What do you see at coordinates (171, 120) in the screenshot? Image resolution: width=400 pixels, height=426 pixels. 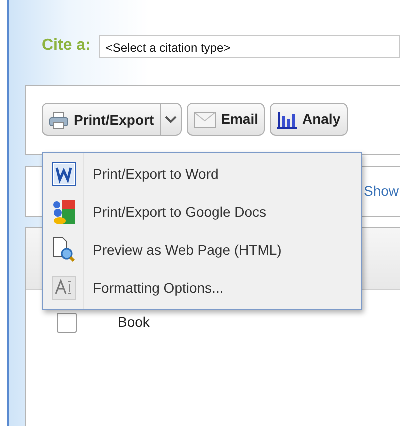 I see `caret-icon` at bounding box center [171, 120].